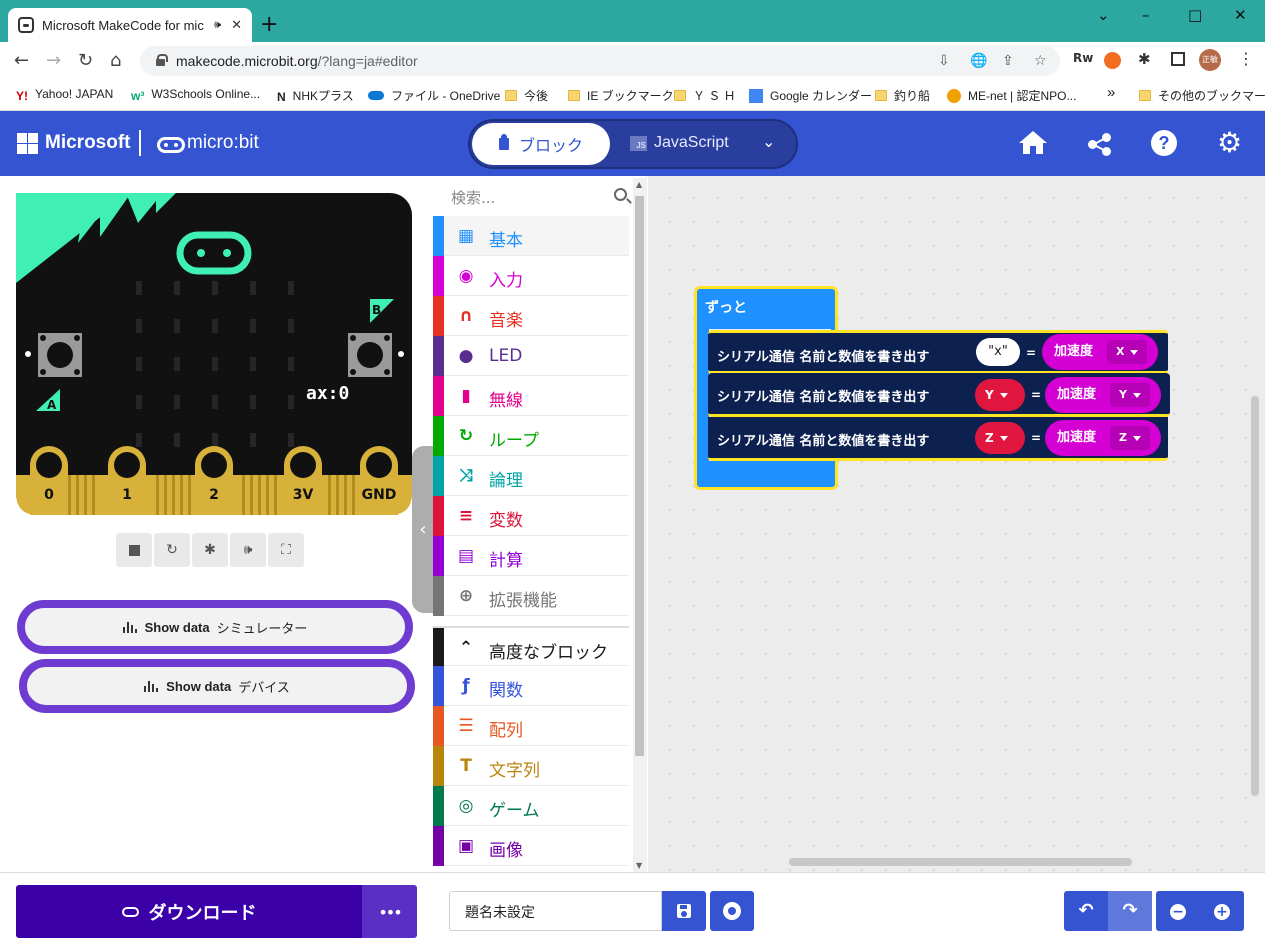 The height and width of the screenshot is (948, 1265). What do you see at coordinates (768, 141) in the screenshot?
I see `language-dropdown-chevron-icon: ⌄` at bounding box center [768, 141].